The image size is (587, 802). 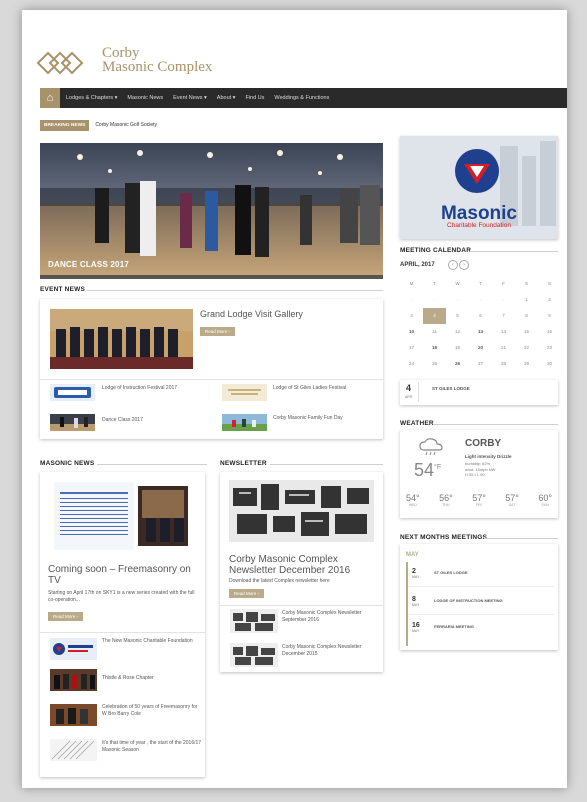 What do you see at coordinates (549, 283) in the screenshot?
I see `calendar-weekday: S` at bounding box center [549, 283].